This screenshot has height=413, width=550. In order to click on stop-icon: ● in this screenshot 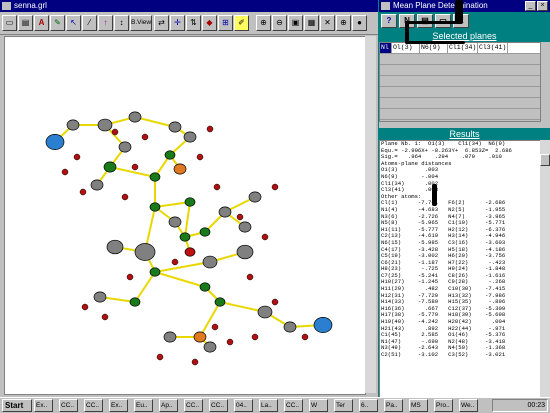, I will do `click(359, 23)`.